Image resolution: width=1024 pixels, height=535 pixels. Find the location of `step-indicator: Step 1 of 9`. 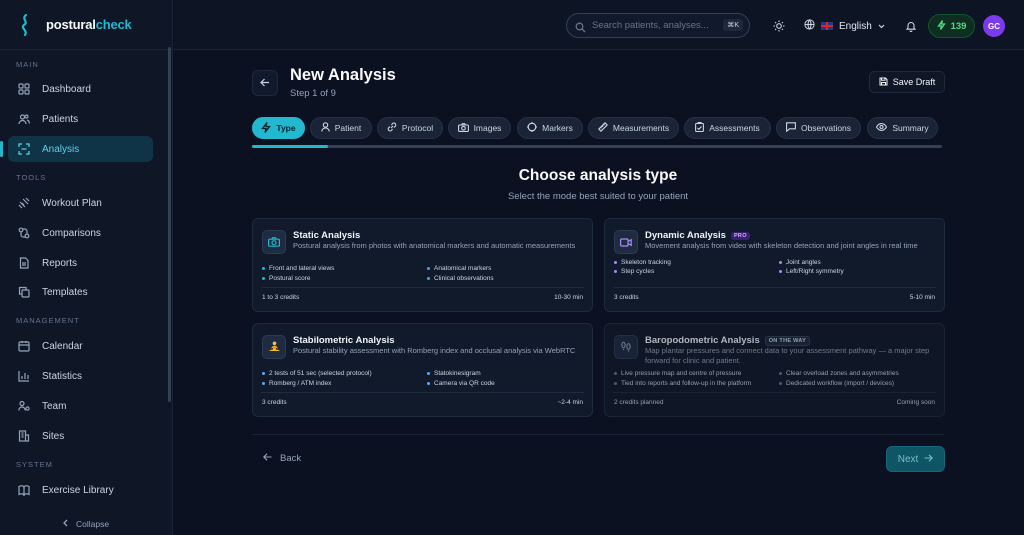

step-indicator: Step 1 of 9 is located at coordinates (313, 93).